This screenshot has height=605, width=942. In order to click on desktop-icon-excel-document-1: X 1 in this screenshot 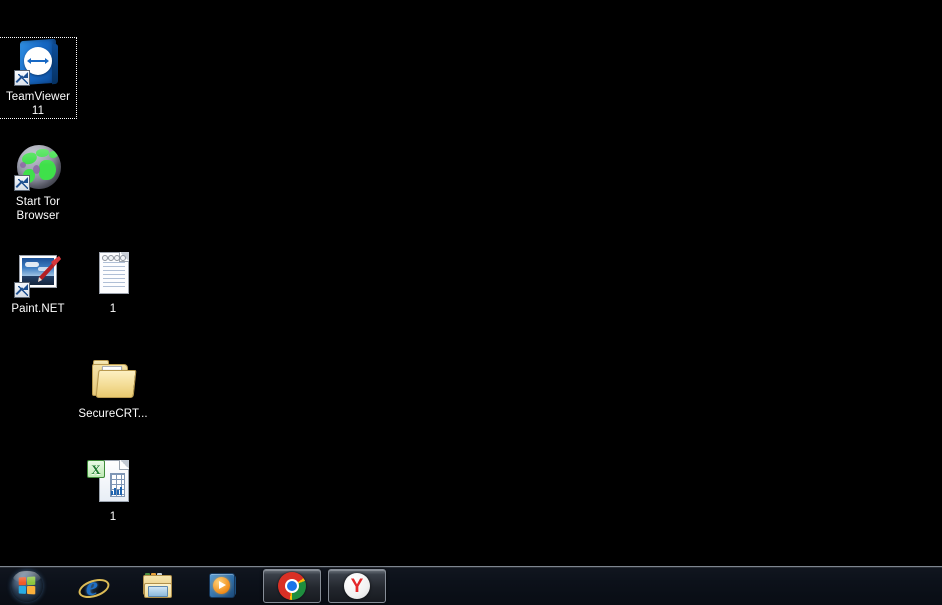, I will do `click(113, 491)`.